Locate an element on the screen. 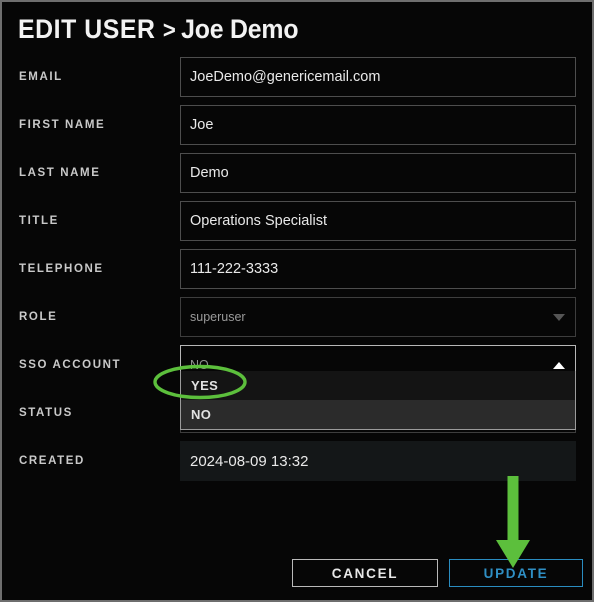 The height and width of the screenshot is (602, 594). last-name-input is located at coordinates (378, 173).